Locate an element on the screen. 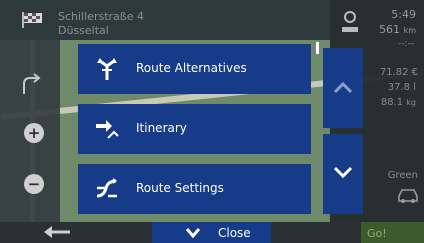 The width and height of the screenshot is (424, 243). menu-scrollbar is located at coordinates (317, 48).